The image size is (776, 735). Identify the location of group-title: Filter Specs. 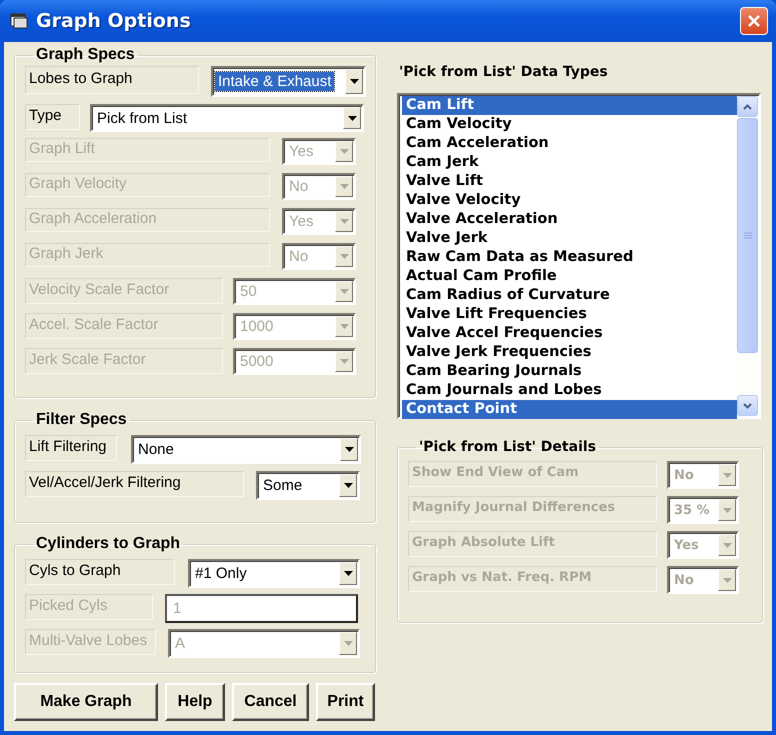
(81, 420).